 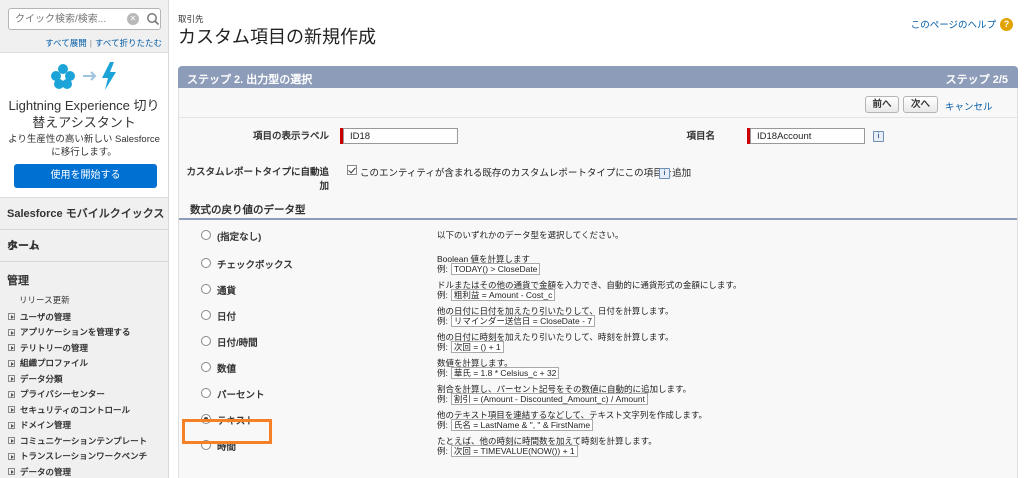 What do you see at coordinates (46, 425) in the screenshot?
I see `sidebar-item-label: ドメイン管理` at bounding box center [46, 425].